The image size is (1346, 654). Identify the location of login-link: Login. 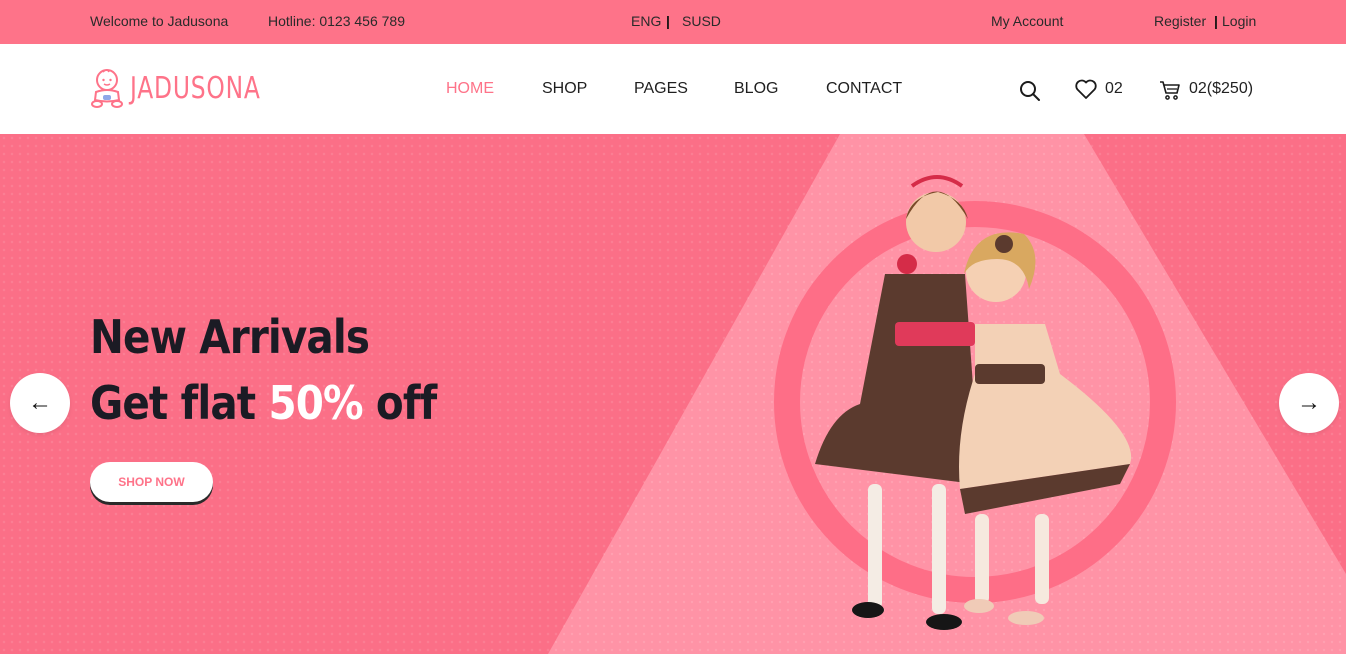
(1239, 21).